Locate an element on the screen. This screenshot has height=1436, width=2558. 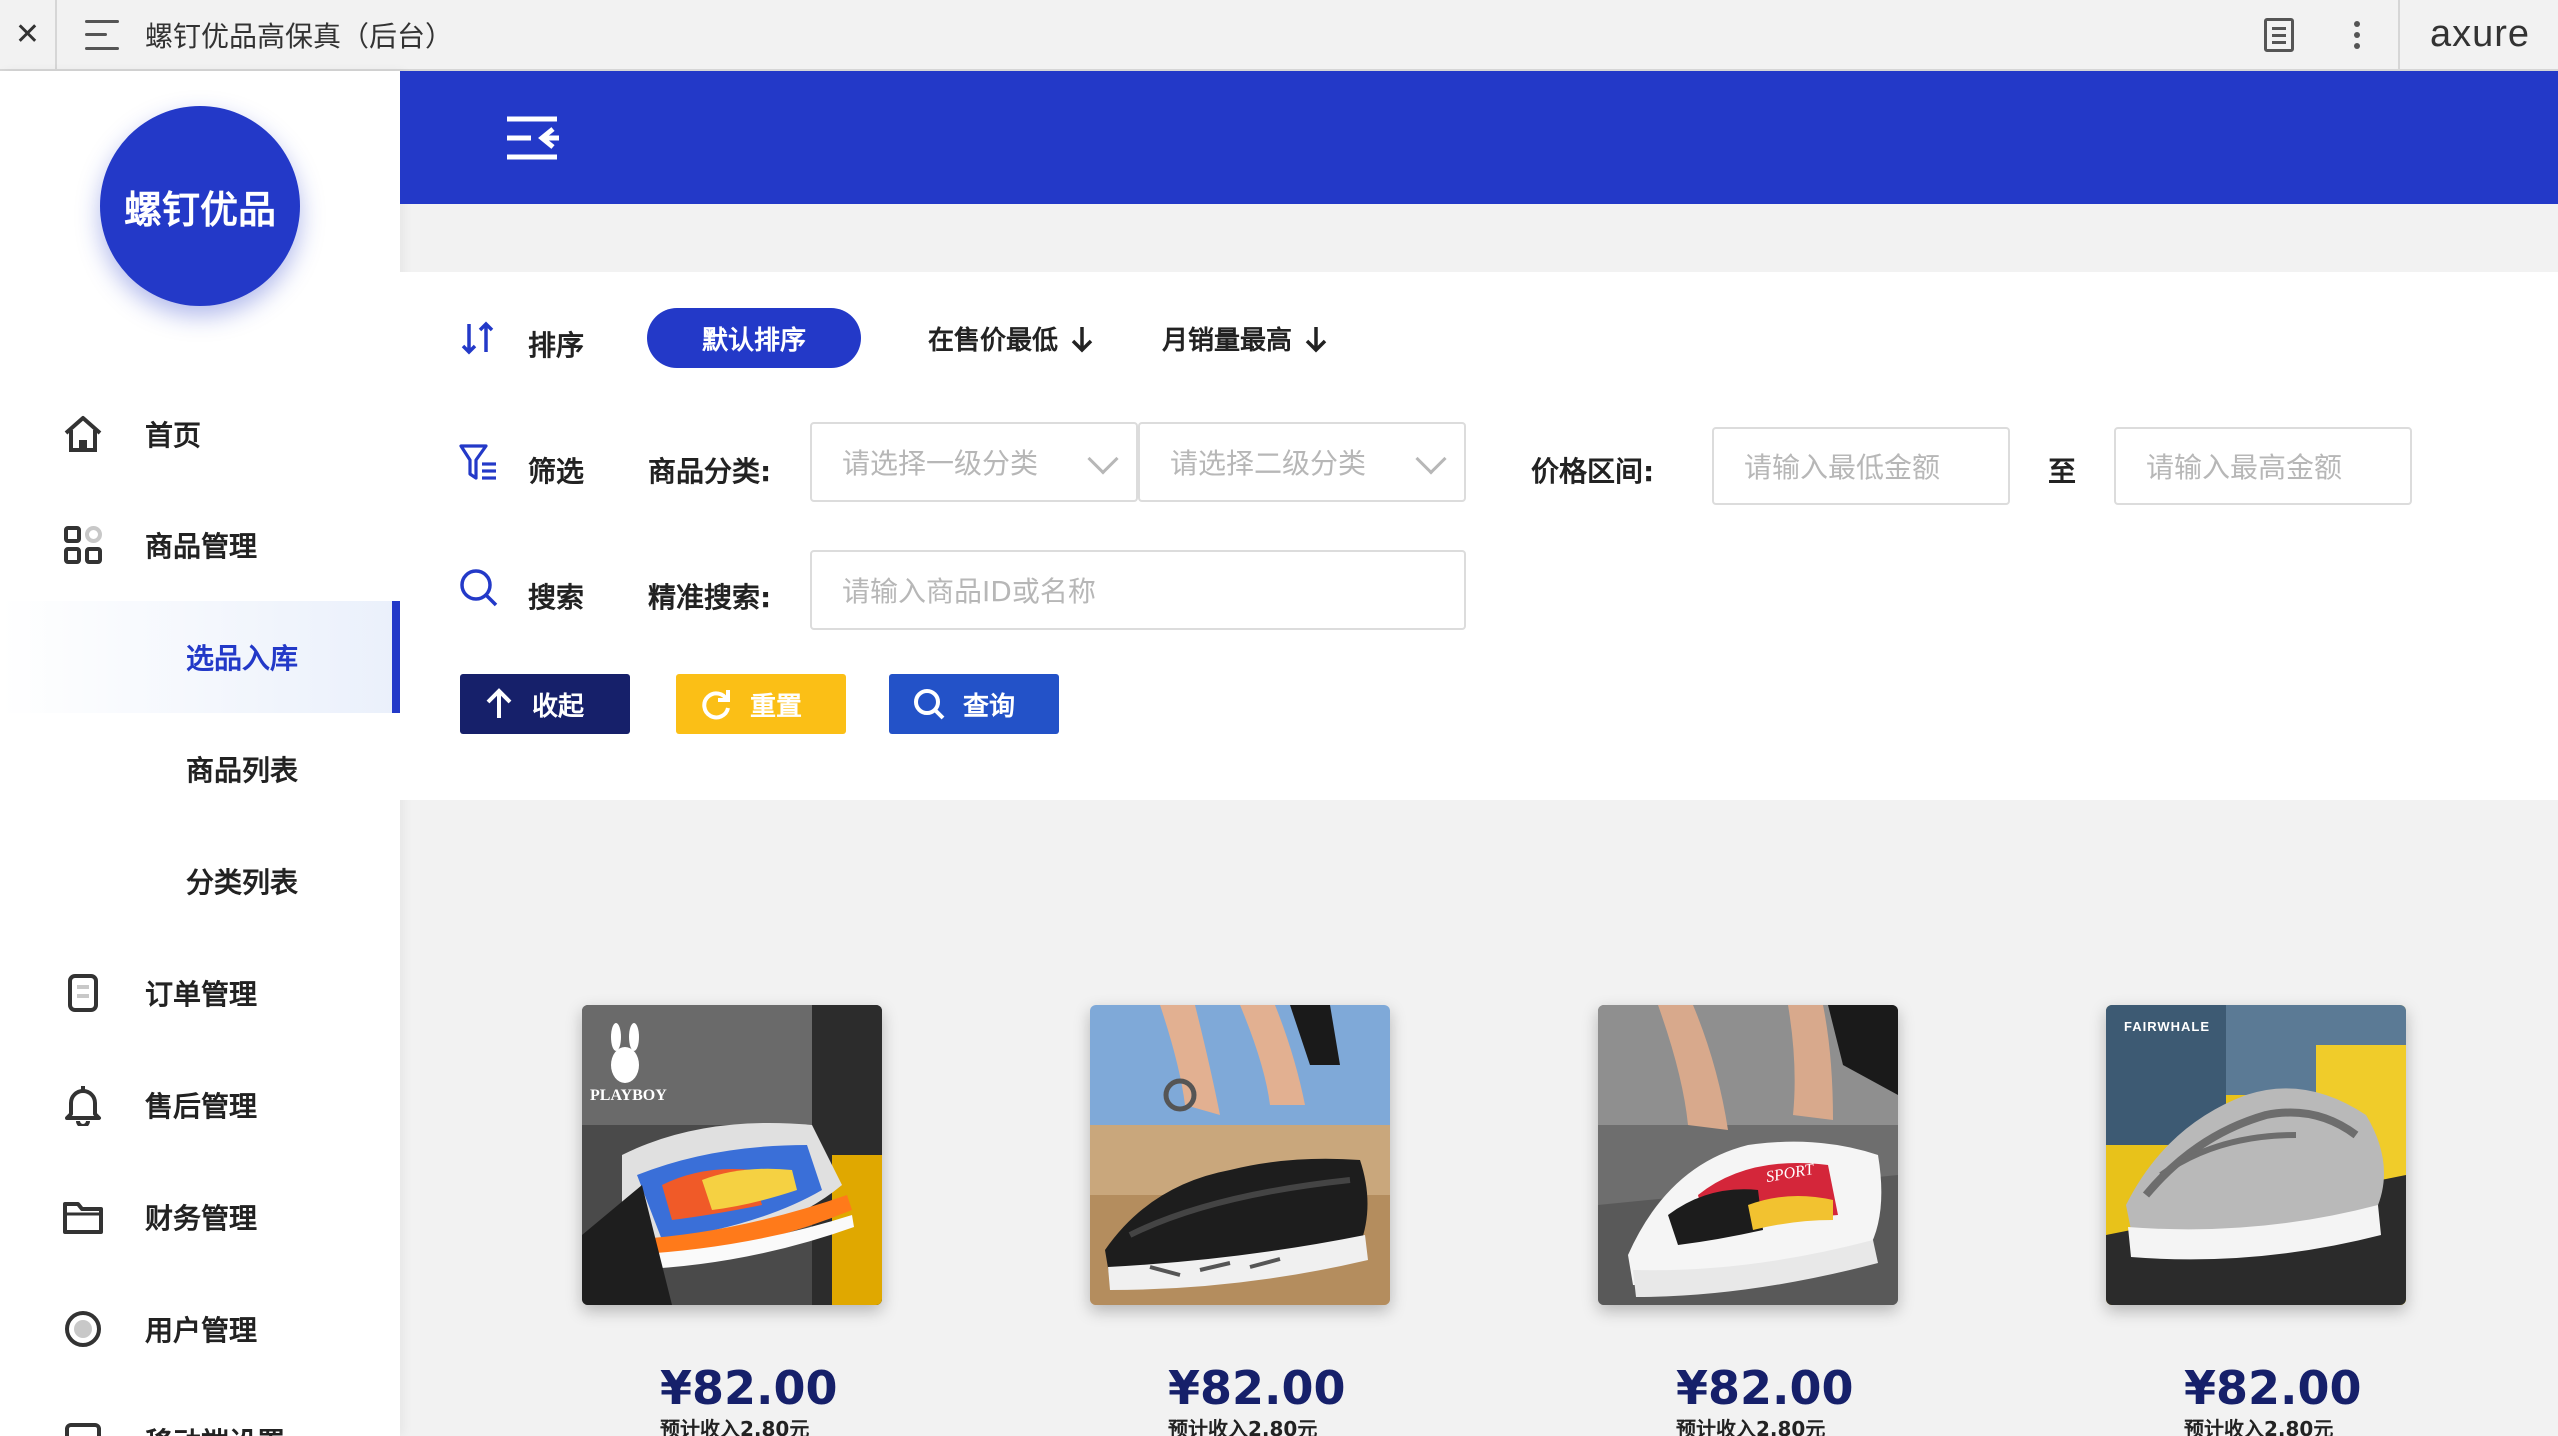
category2-select: 请选择二级分类 is located at coordinates (1302, 462).